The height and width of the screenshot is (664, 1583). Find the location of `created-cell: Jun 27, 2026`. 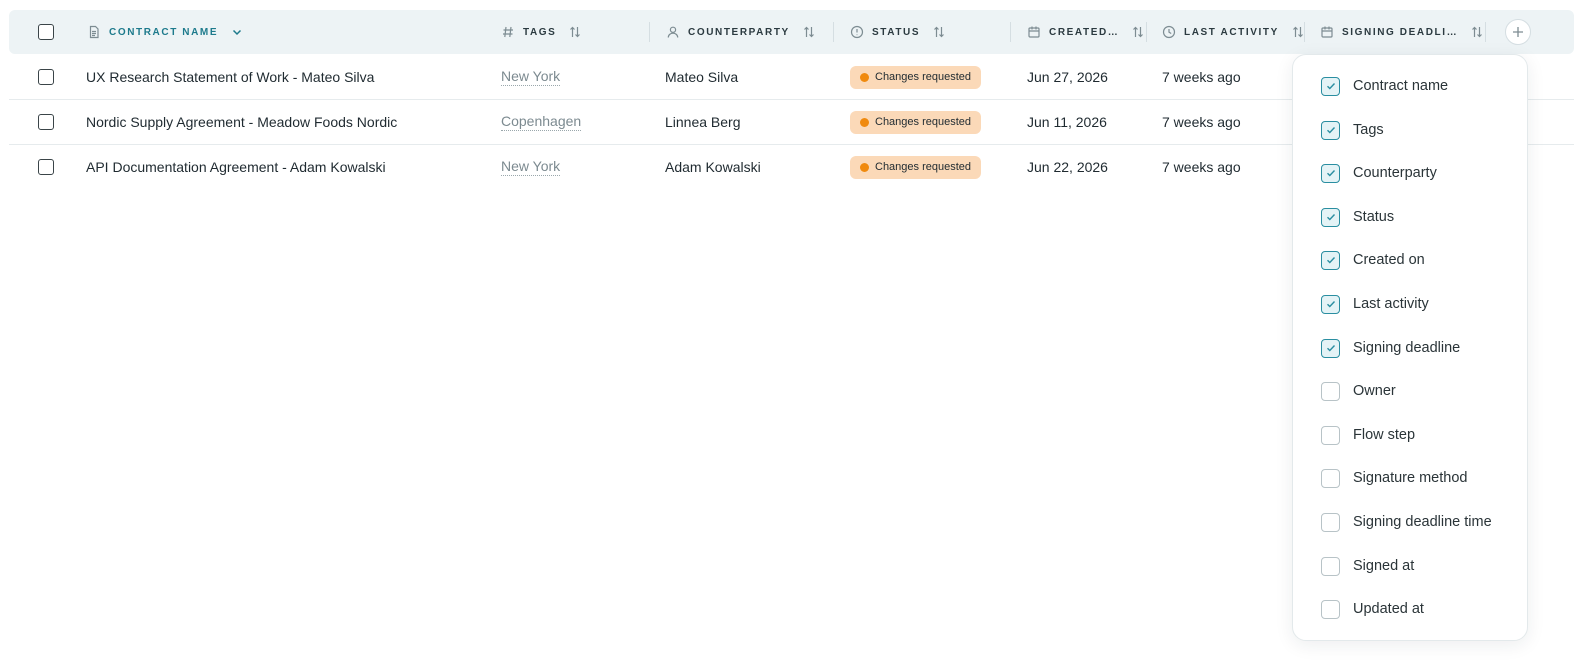

created-cell: Jun 27, 2026 is located at coordinates (1067, 77).